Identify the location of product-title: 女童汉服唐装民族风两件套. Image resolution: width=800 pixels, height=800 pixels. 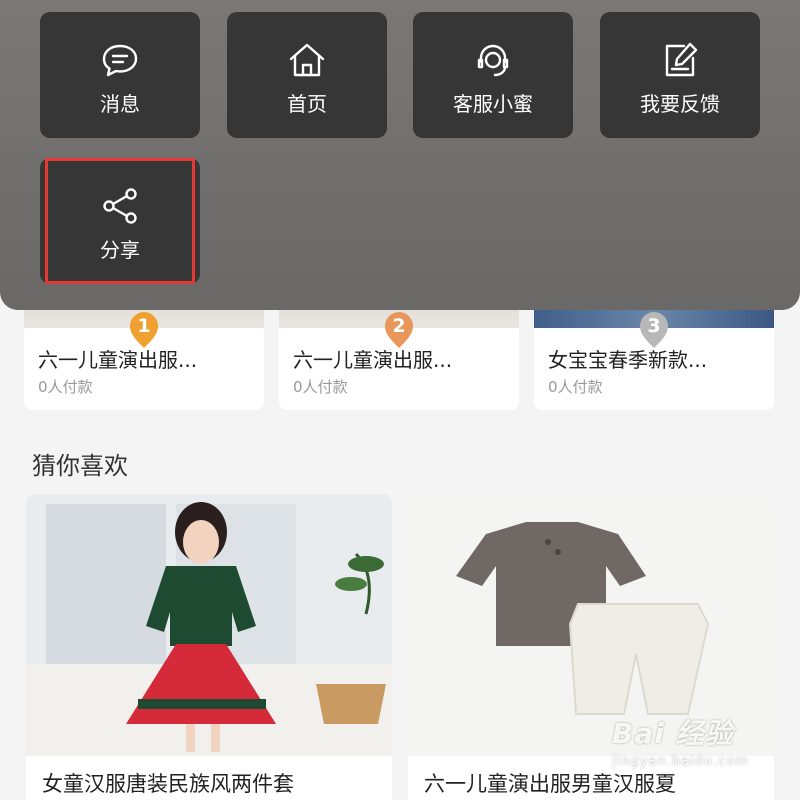
(168, 784).